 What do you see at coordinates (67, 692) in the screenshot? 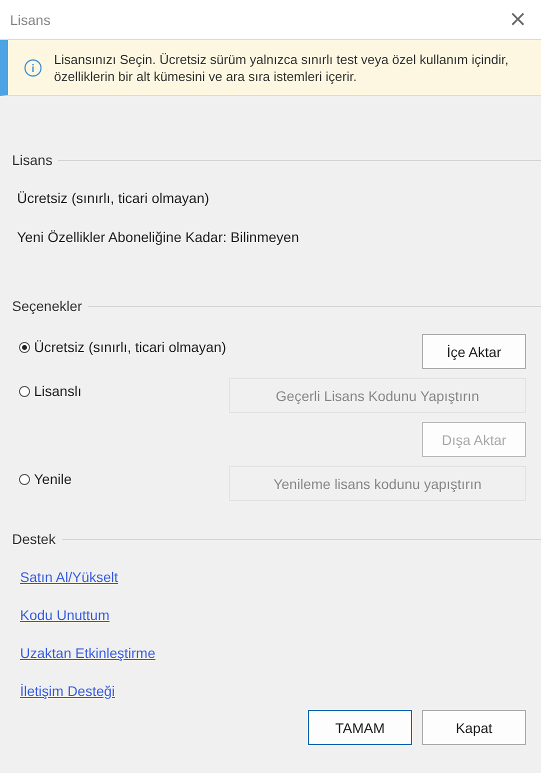
I see `support-link: İletişim Desteği` at bounding box center [67, 692].